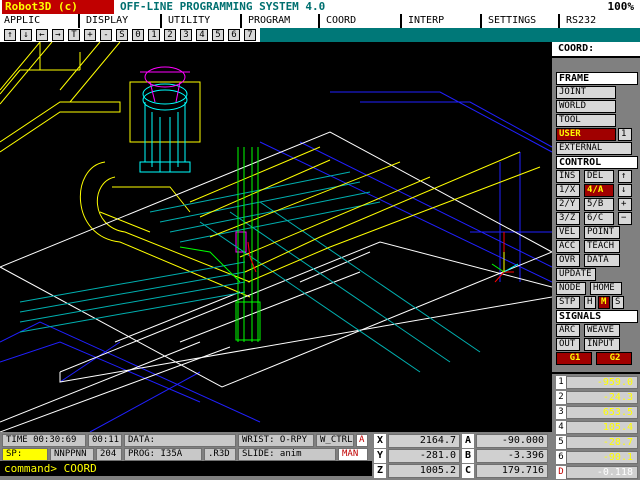 Image resolution: width=640 pixels, height=480 pixels. Describe the element at coordinates (468, 471) in the screenshot. I see `c-label: C` at that location.